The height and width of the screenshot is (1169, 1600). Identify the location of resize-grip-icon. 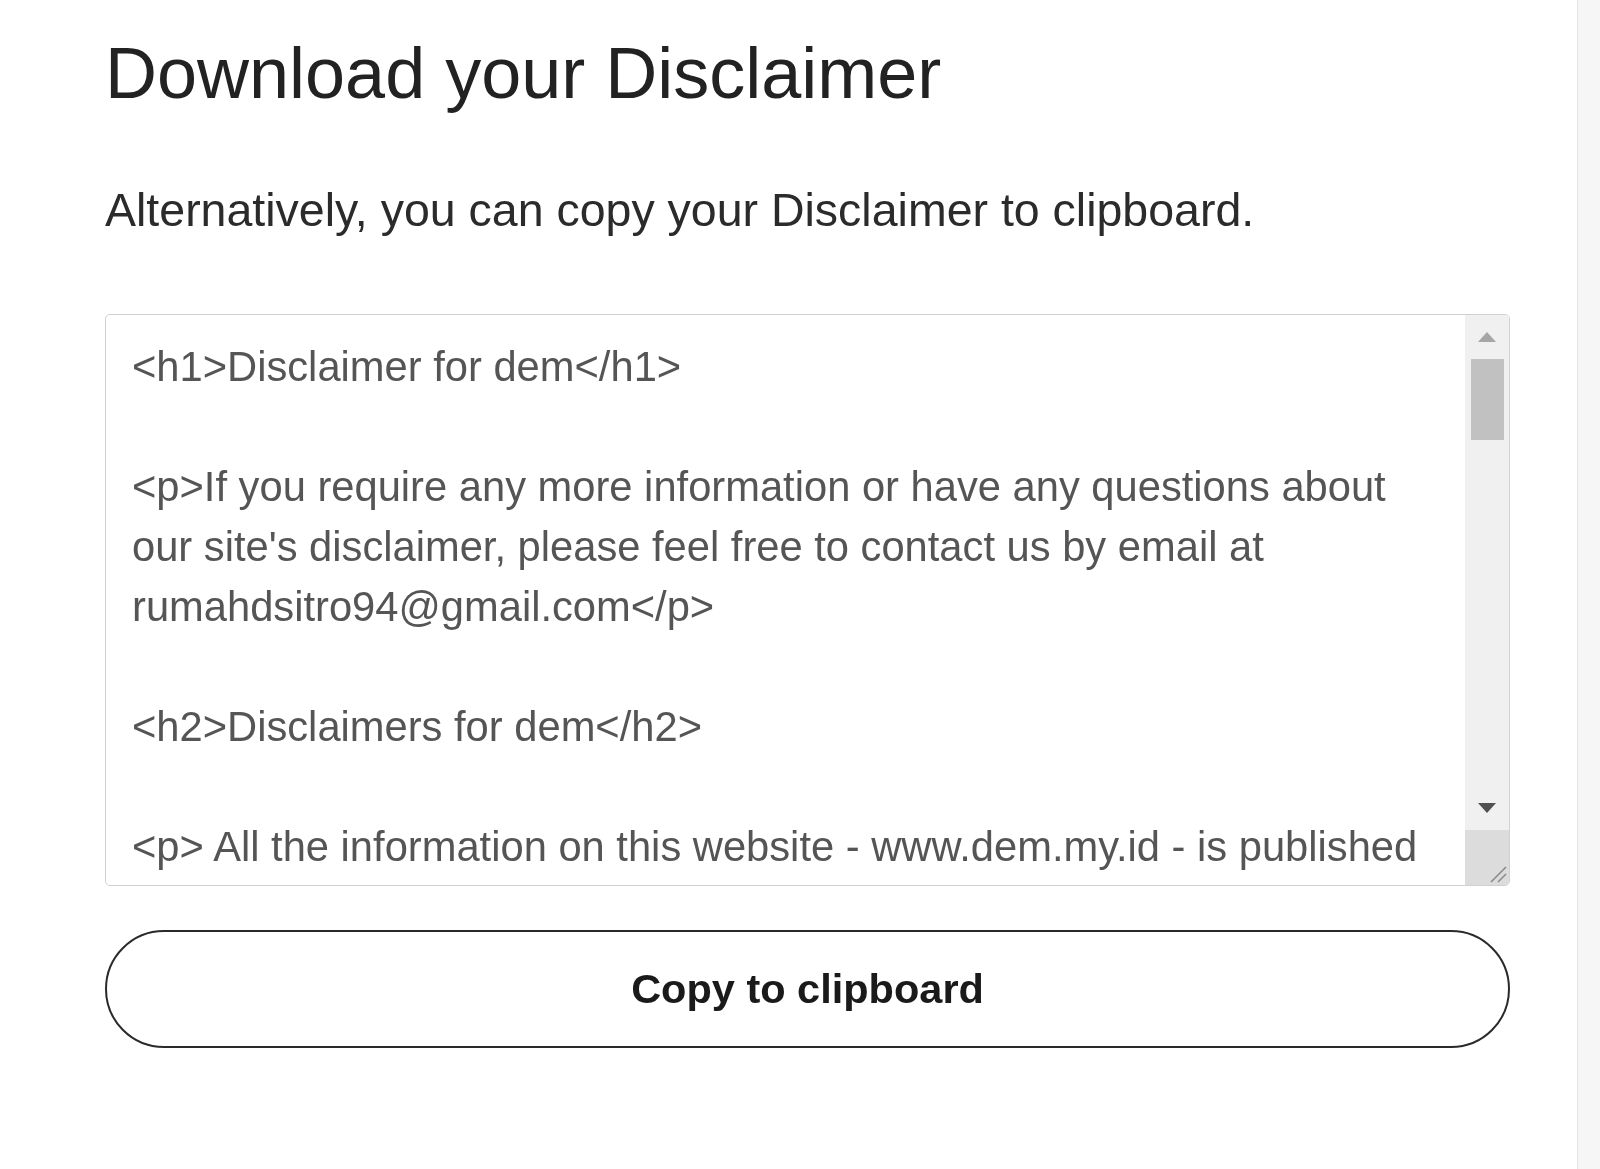
(1487, 857).